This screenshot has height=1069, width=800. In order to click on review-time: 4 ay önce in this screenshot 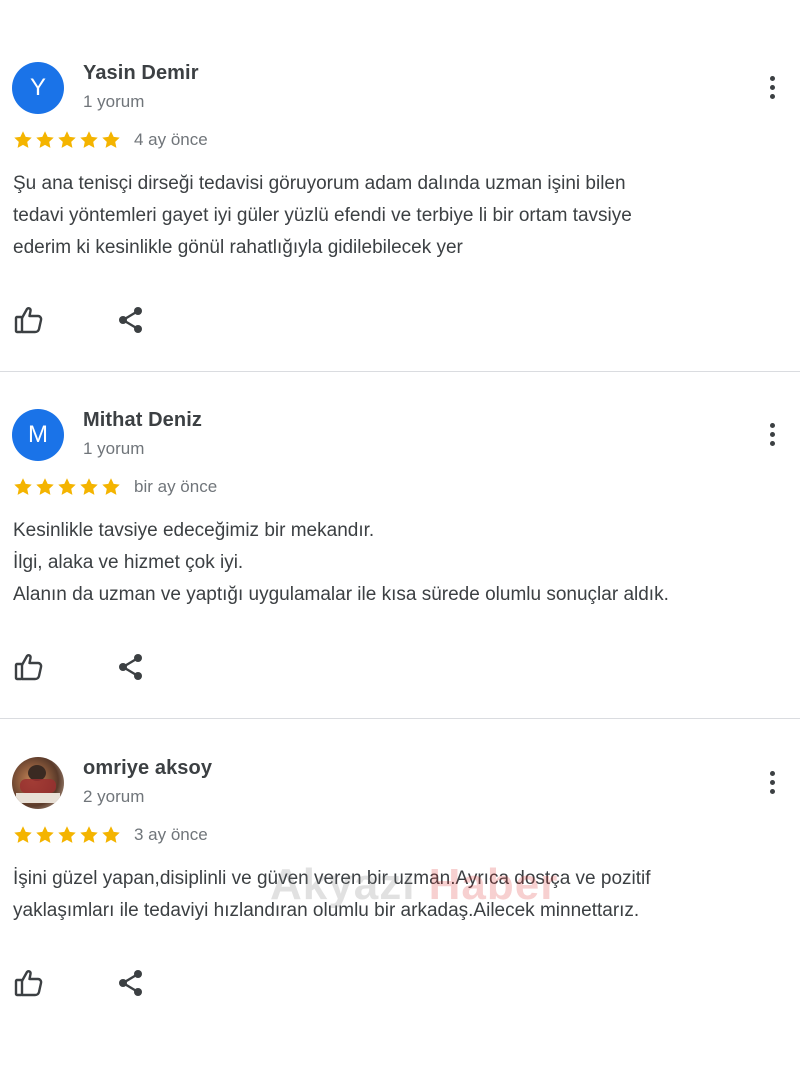, I will do `click(171, 139)`.